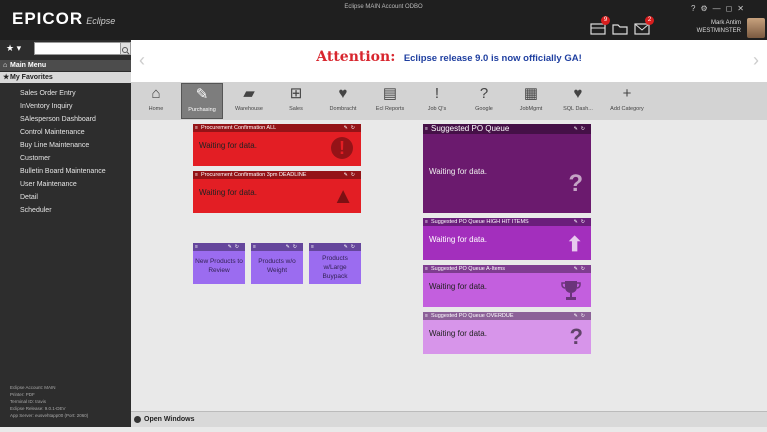 This screenshot has height=432, width=767. What do you see at coordinates (38, 408) in the screenshot?
I see `session-release: Eclipse Release: 9.0.1-DEV` at bounding box center [38, 408].